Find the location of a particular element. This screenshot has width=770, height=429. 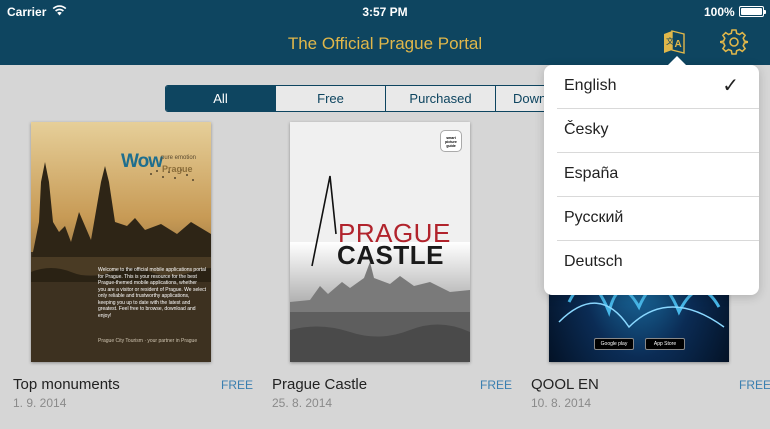

language-label: English is located at coordinates (590, 85).